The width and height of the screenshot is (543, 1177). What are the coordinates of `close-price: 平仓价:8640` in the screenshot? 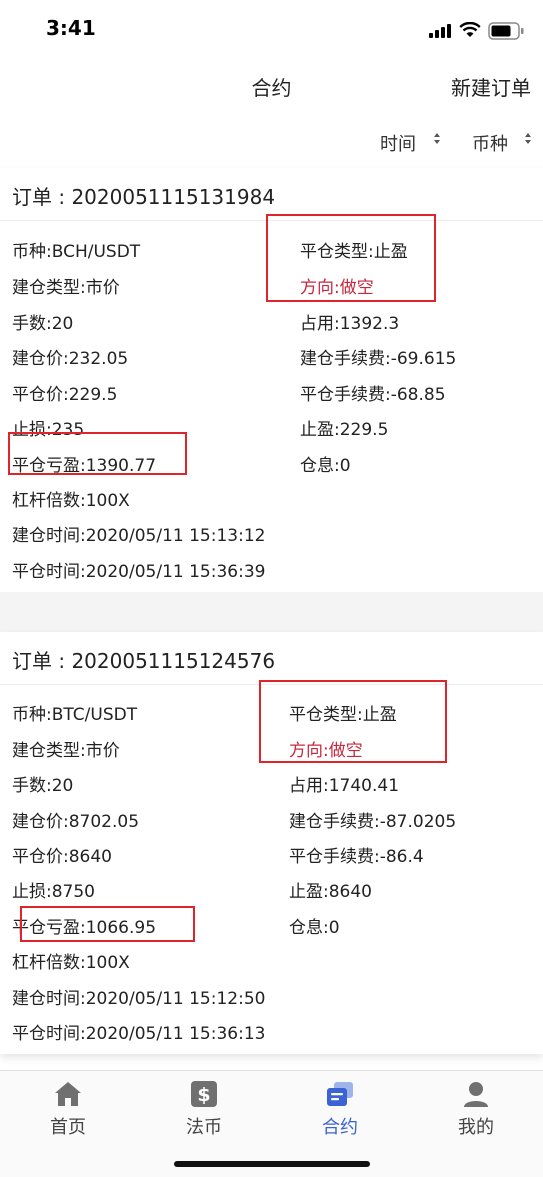 It's located at (62, 857).